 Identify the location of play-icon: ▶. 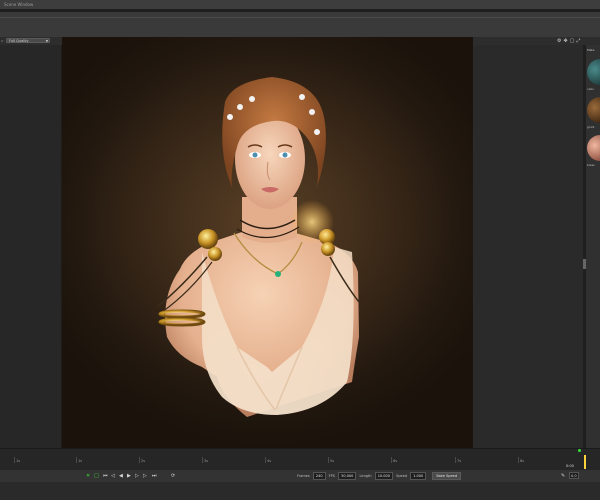
(129, 476).